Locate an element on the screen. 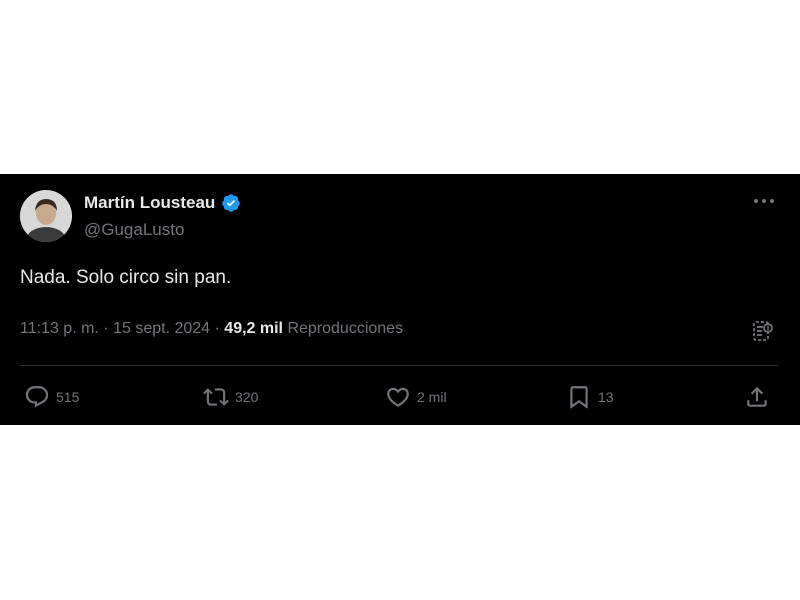  retweet-icon is located at coordinates (216, 397).